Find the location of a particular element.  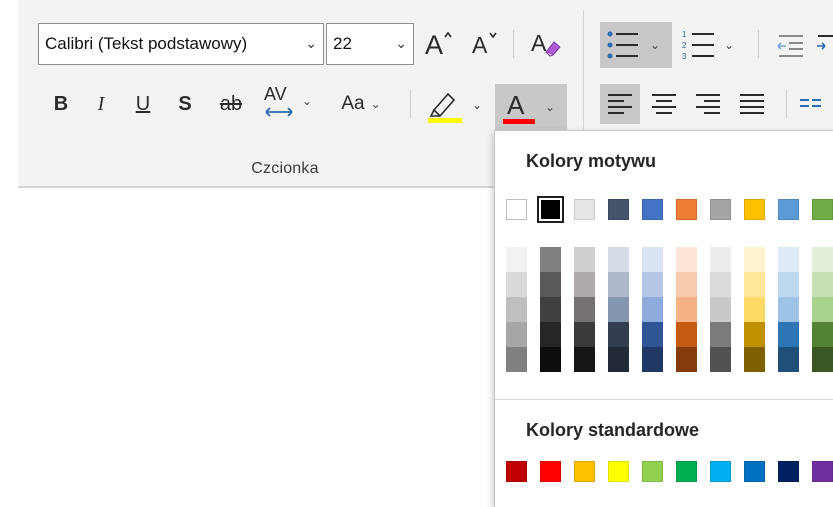

italic-button: I is located at coordinates (101, 104).